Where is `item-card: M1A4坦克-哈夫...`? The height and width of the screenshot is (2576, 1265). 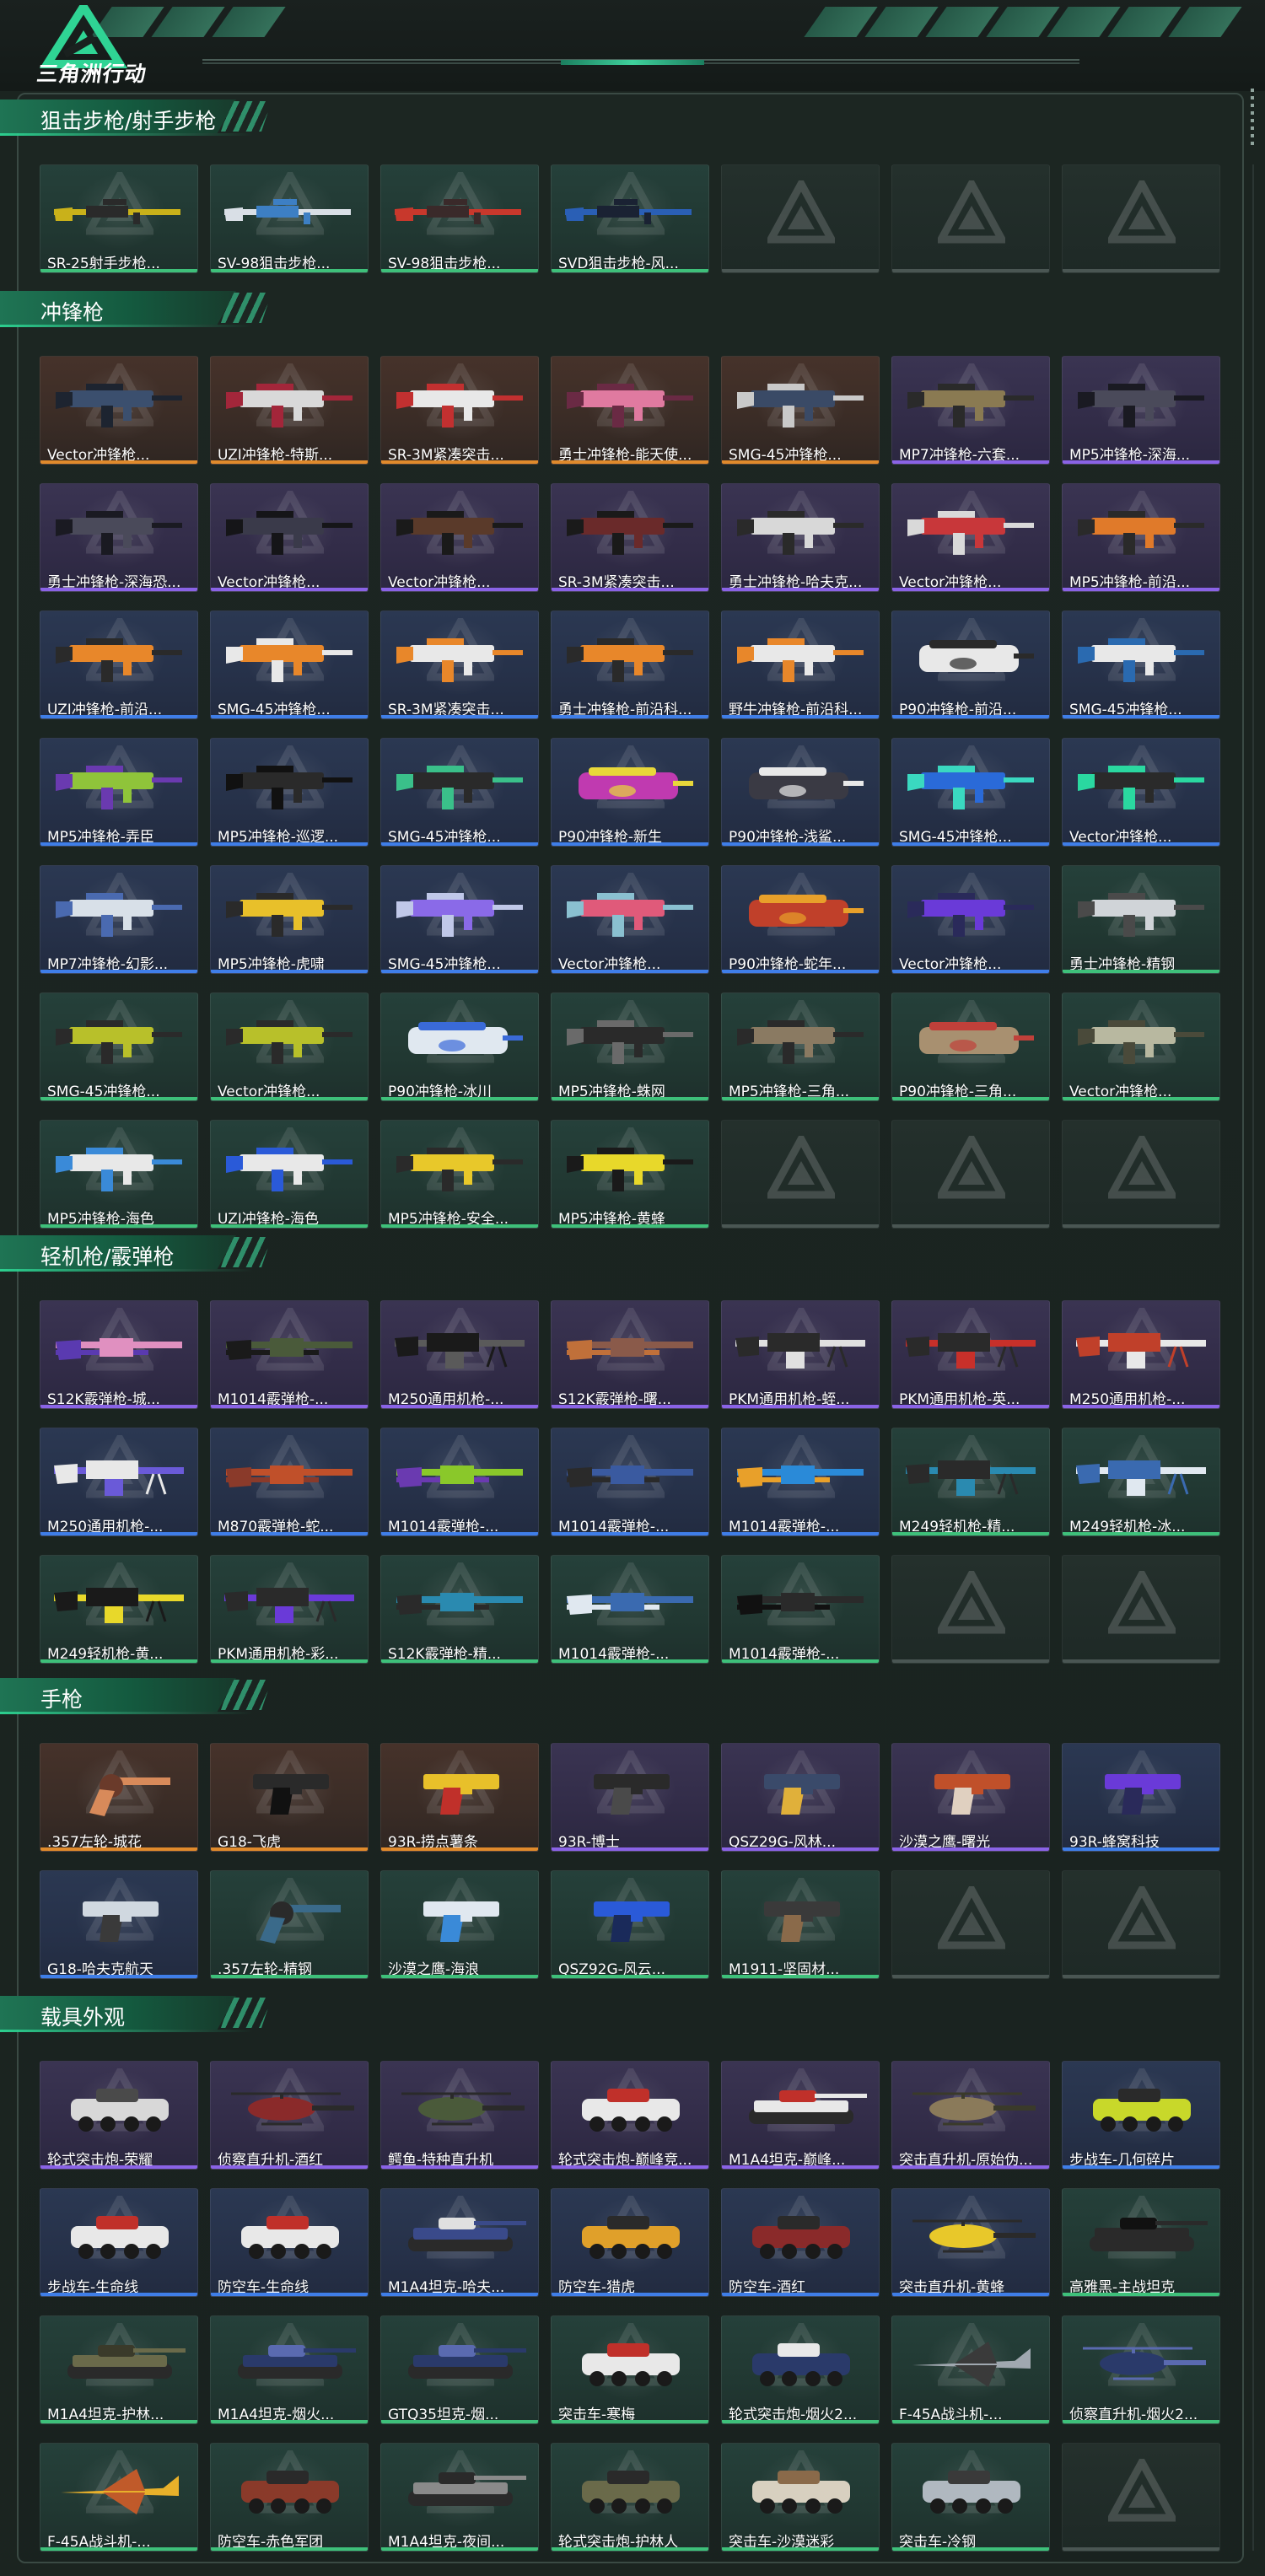
item-card: M1A4坦克-哈夫... is located at coordinates (459, 2242).